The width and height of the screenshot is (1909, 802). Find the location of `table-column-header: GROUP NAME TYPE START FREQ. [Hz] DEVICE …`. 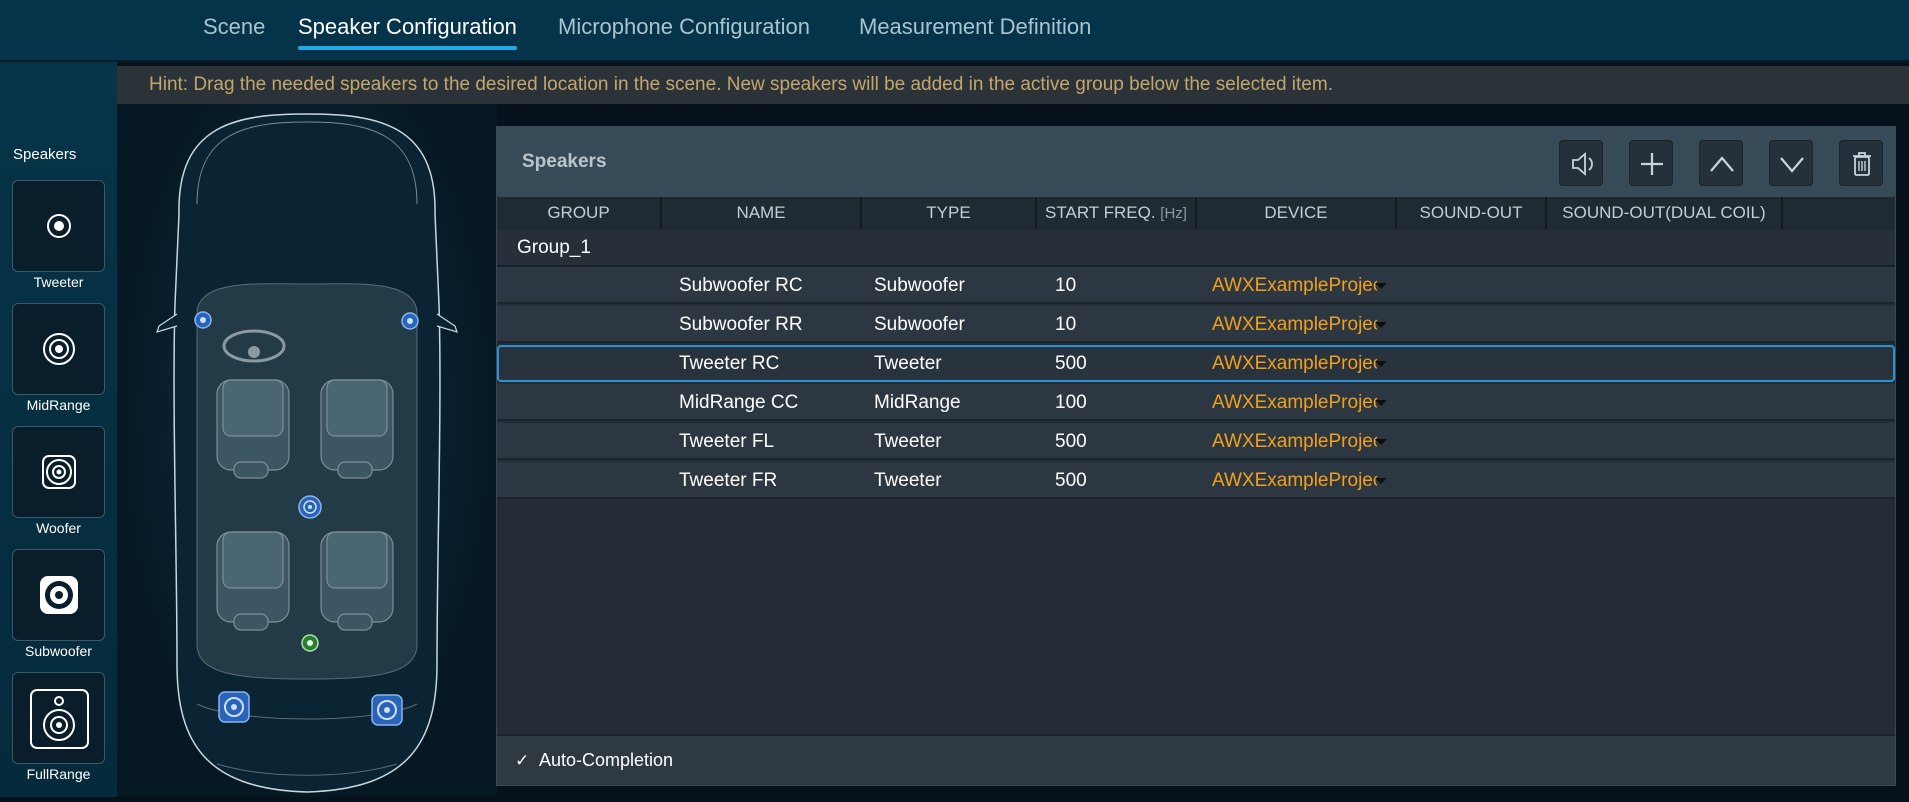

table-column-header: GROUP NAME TYPE START FREQ. [Hz] DEVICE … is located at coordinates (1196, 213).